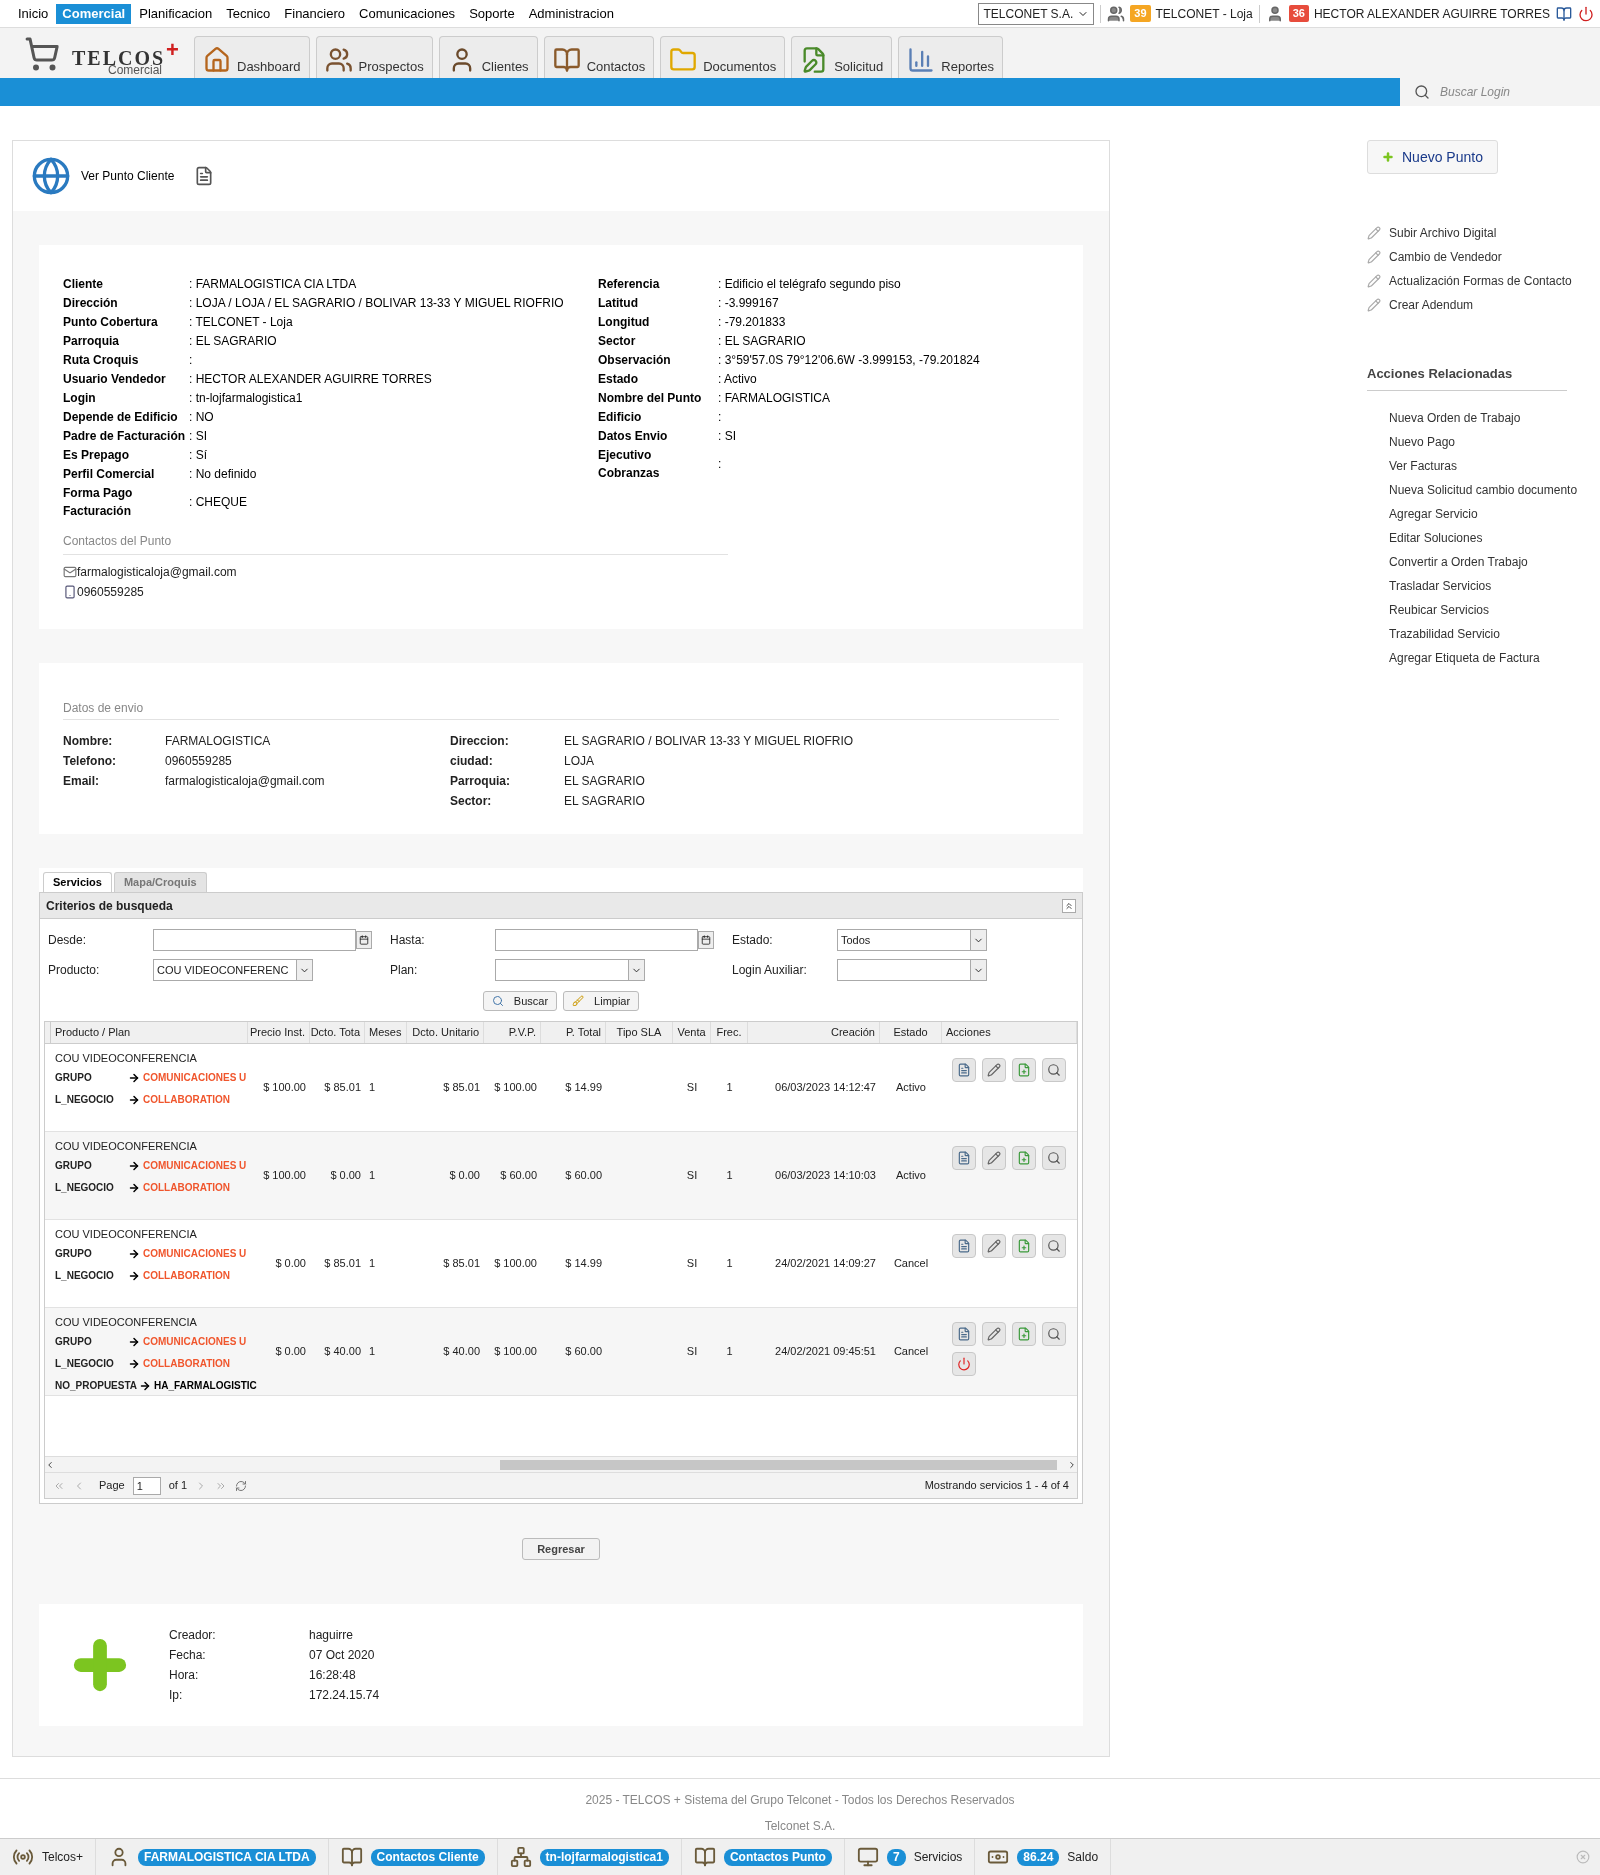  I want to click on search-login-field: Buscar Login, so click(1520, 92).